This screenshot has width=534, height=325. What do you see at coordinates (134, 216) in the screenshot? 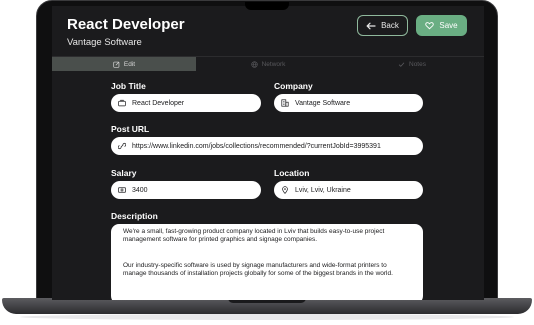
I see `description-label: Description` at bounding box center [134, 216].